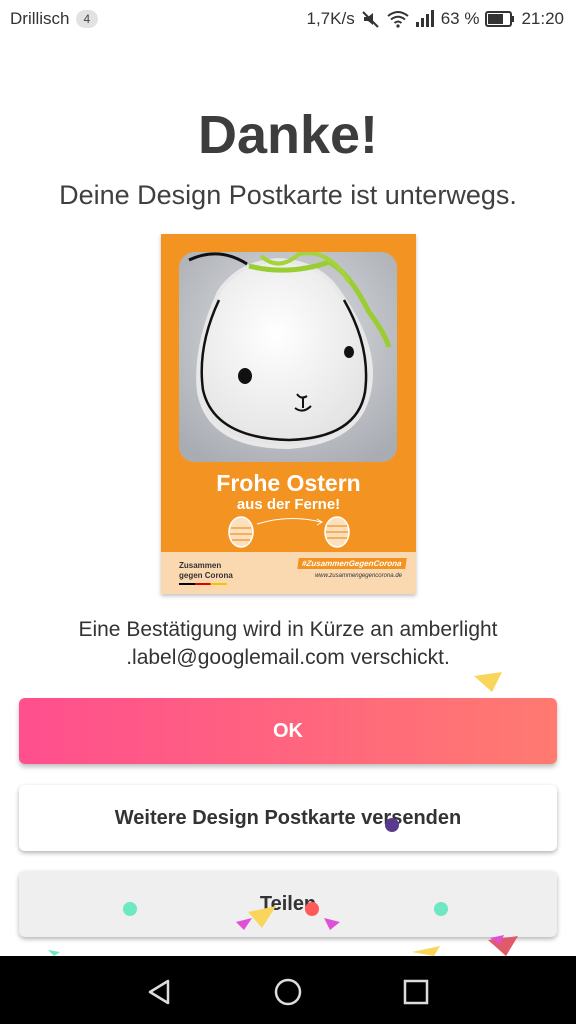  Describe the element at coordinates (288, 195) in the screenshot. I see `page-subtitle: Deine Design Postkarte ist unterwegs.` at that location.